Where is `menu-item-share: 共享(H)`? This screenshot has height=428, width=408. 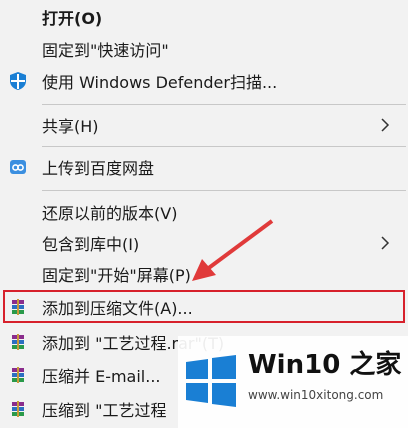 menu-item-share: 共享(H) is located at coordinates (203, 125).